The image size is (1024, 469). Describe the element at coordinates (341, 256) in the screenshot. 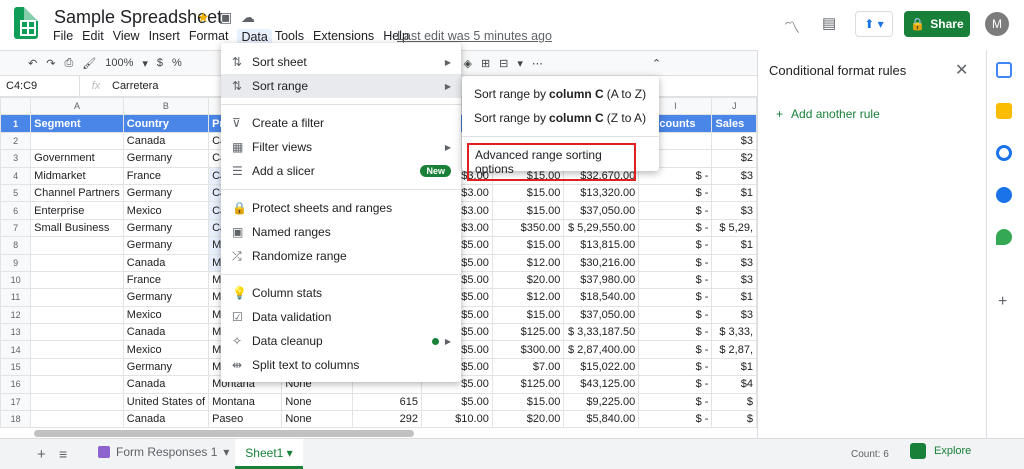

I see `menu-item-randomize: ⤮ Randomize range` at that location.